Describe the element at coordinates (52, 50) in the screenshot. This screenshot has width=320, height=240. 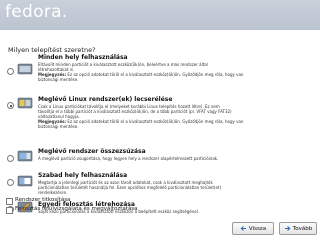
I see `install-type-question: Milyen telepítést szeretne?` at that location.